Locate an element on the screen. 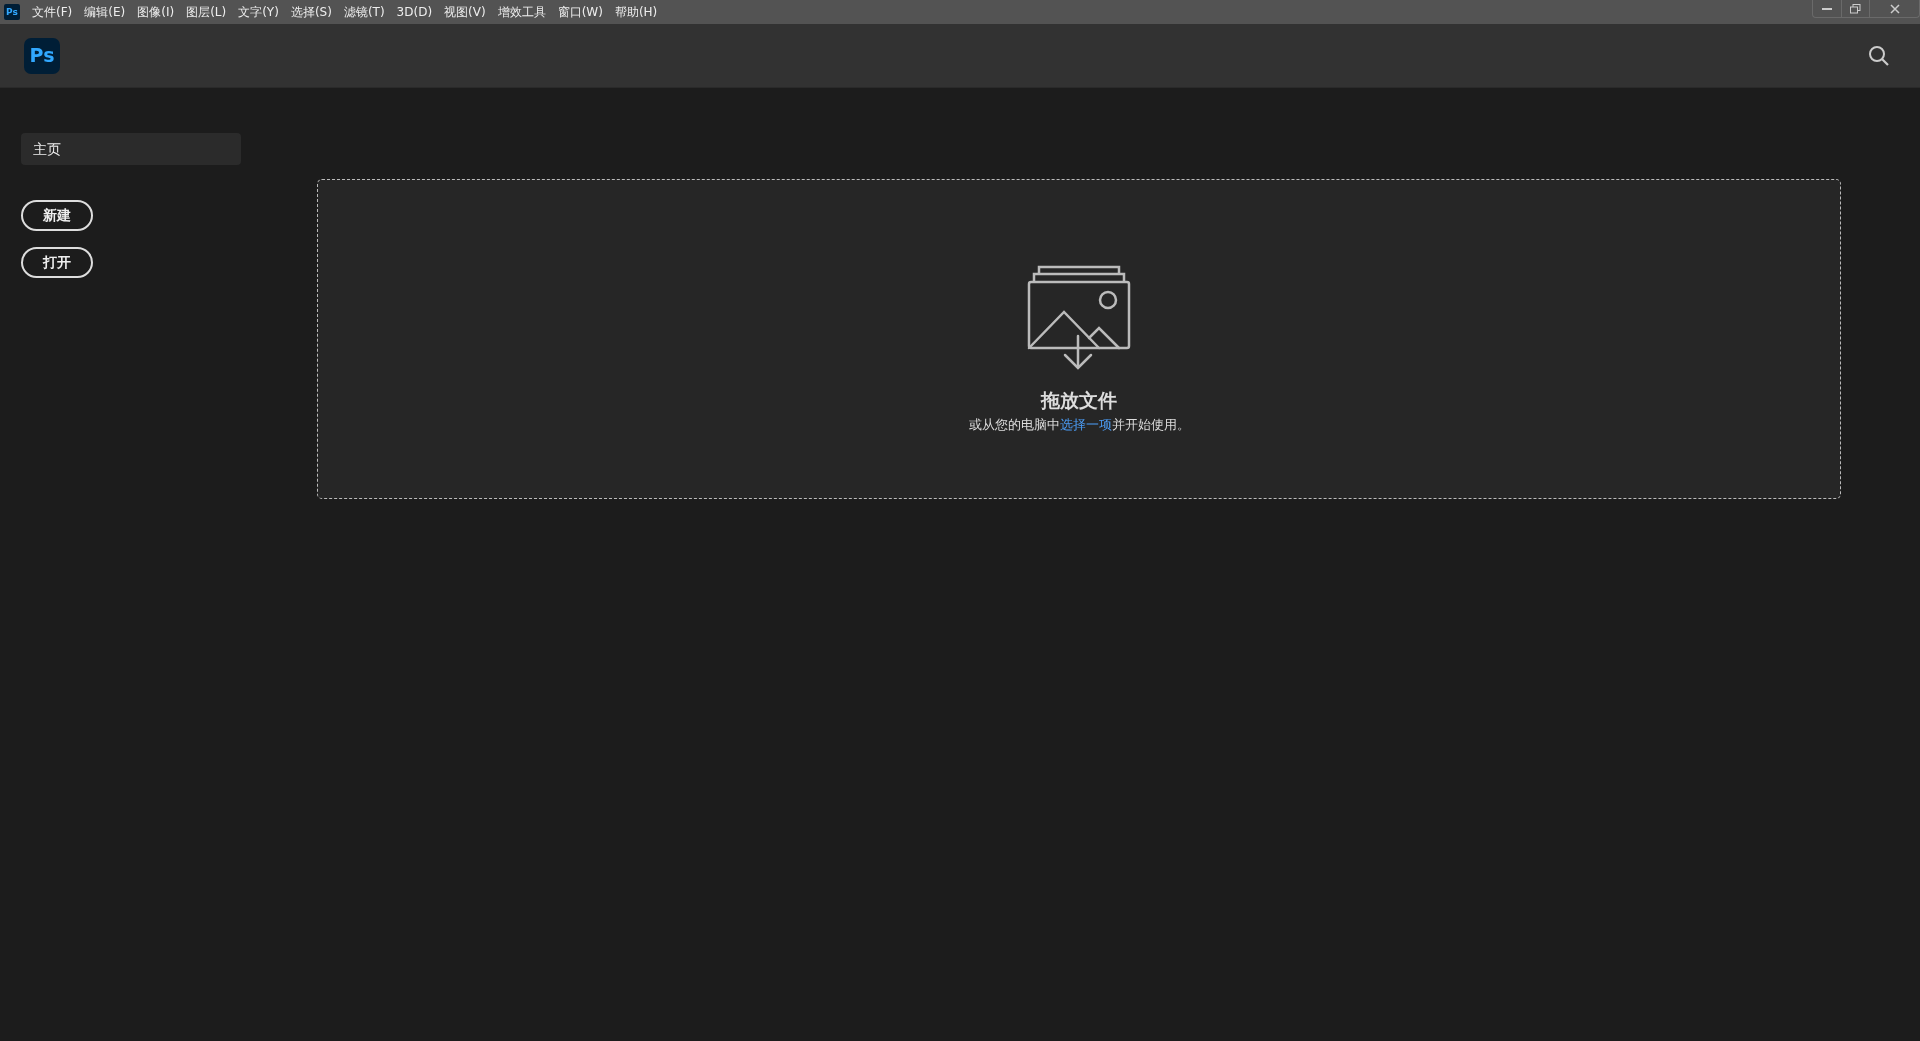 The width and height of the screenshot is (1920, 1041). close-icon is located at coordinates (1894, 8).